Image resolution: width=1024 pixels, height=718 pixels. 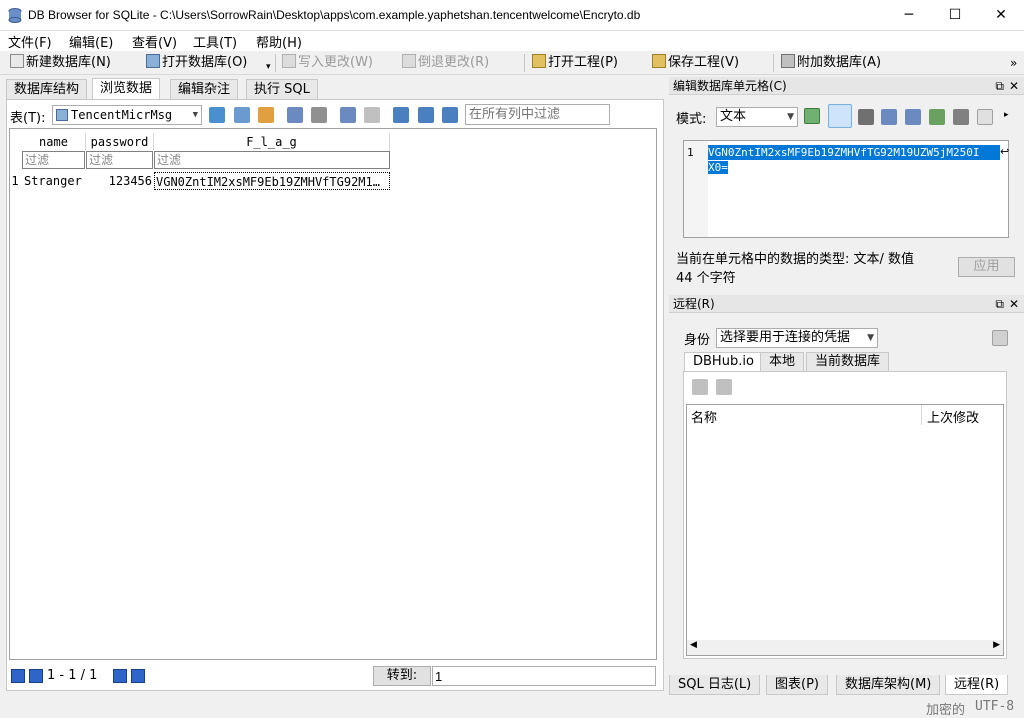 I want to click on refresh-icon, so click(x=217, y=115).